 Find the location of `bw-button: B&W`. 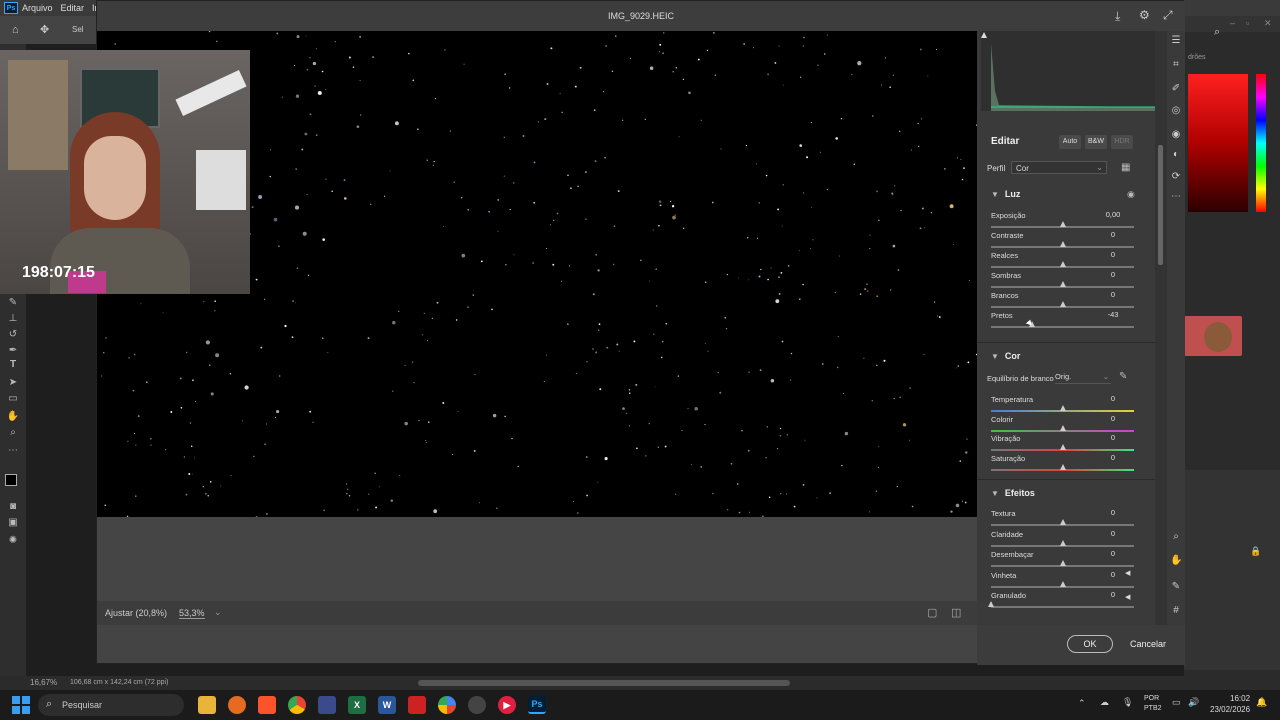

bw-button: B&W is located at coordinates (1096, 142).